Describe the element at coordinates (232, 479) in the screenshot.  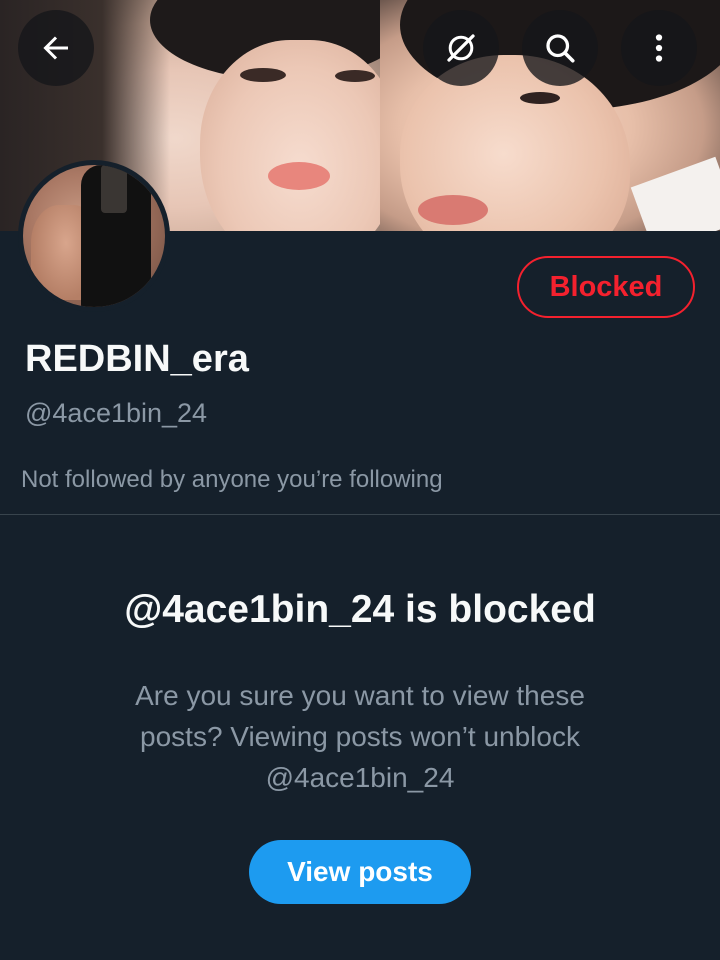
I see `followed-by-text: Not followed by anyone you’re following` at that location.